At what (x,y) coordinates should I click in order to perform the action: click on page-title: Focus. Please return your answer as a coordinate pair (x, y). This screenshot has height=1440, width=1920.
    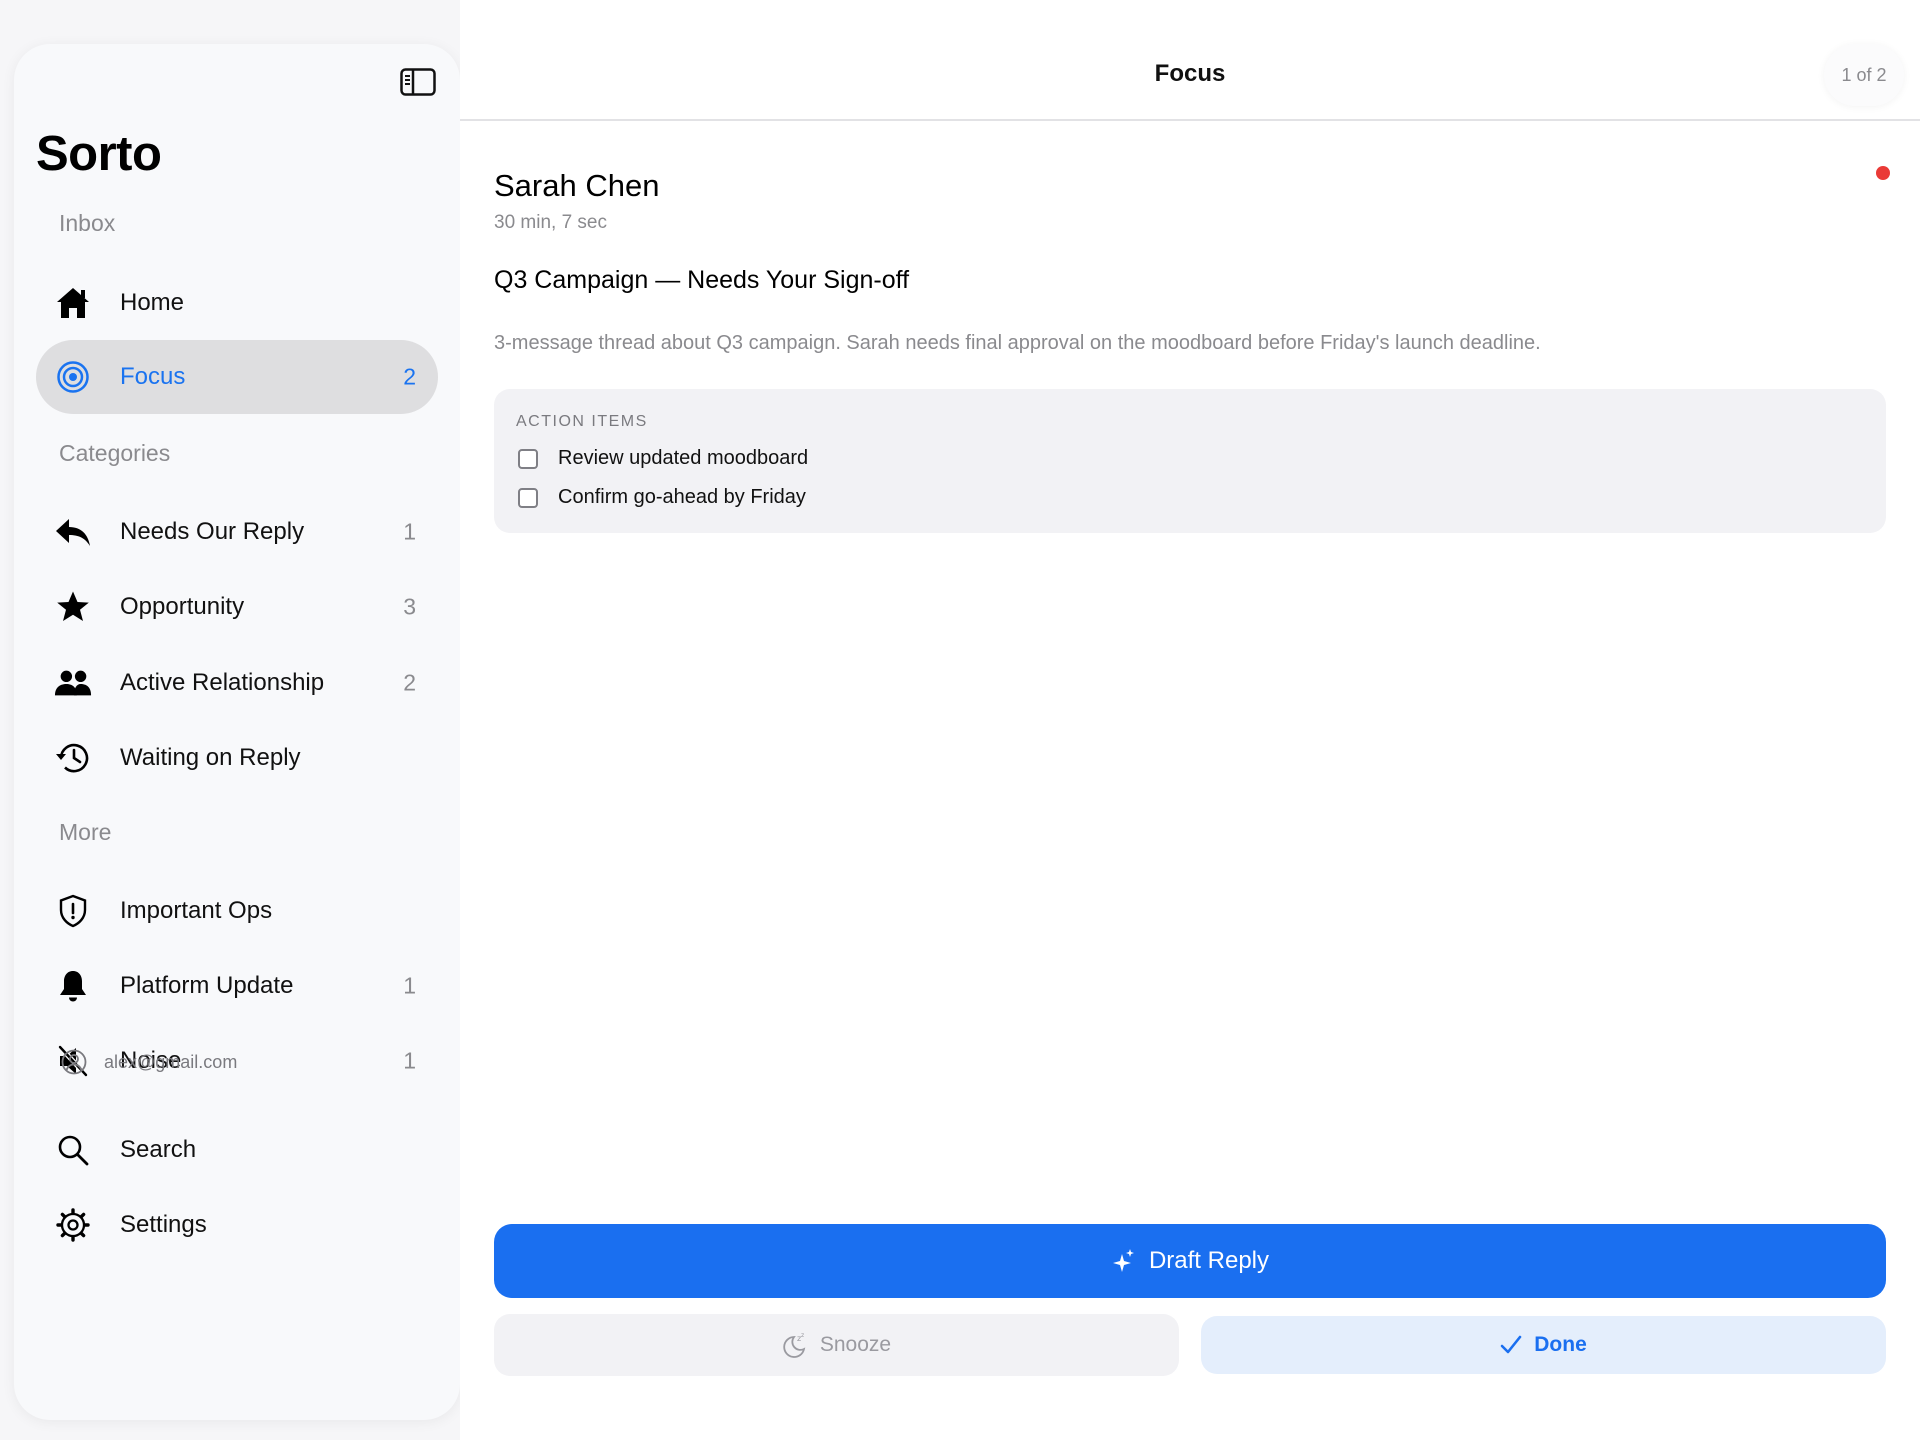
    Looking at the image, I should click on (1190, 73).